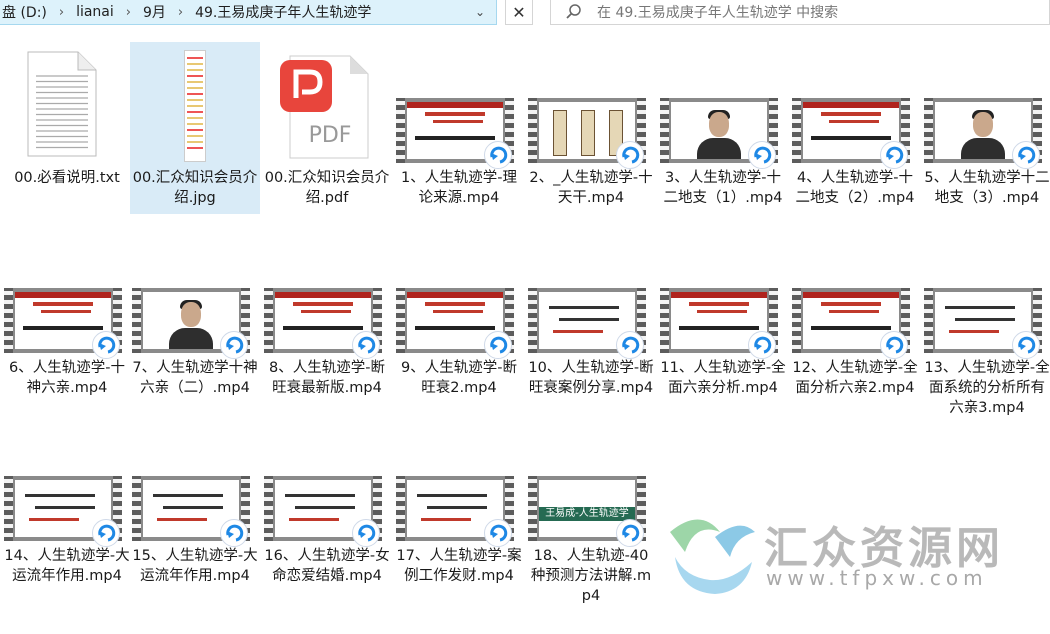 This screenshot has height=634, width=1050. I want to click on search-box: 在 49.王易成庚子年人生轨迹学 中搜索, so click(800, 12).